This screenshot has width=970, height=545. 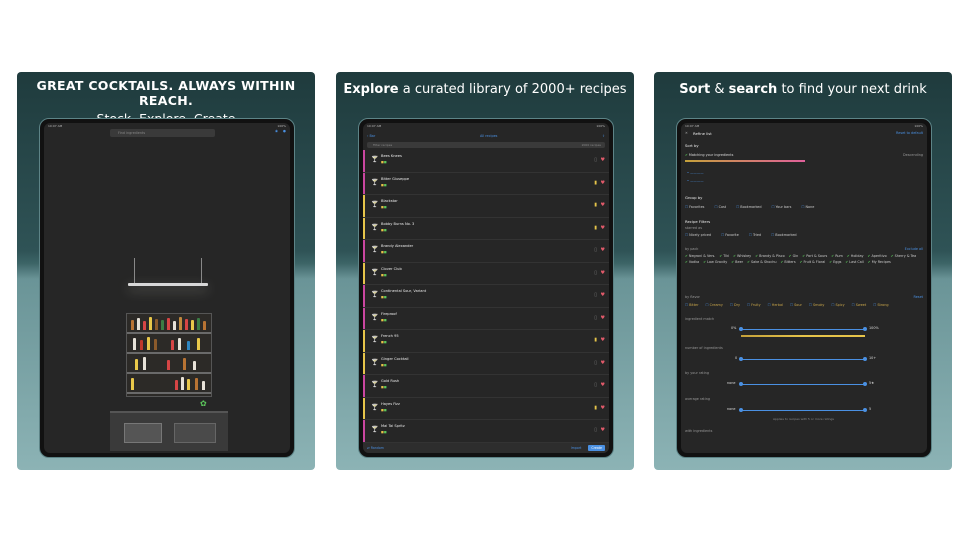 What do you see at coordinates (754, 305) in the screenshot?
I see `flavors-chip: ☐ Fruity` at bounding box center [754, 305].